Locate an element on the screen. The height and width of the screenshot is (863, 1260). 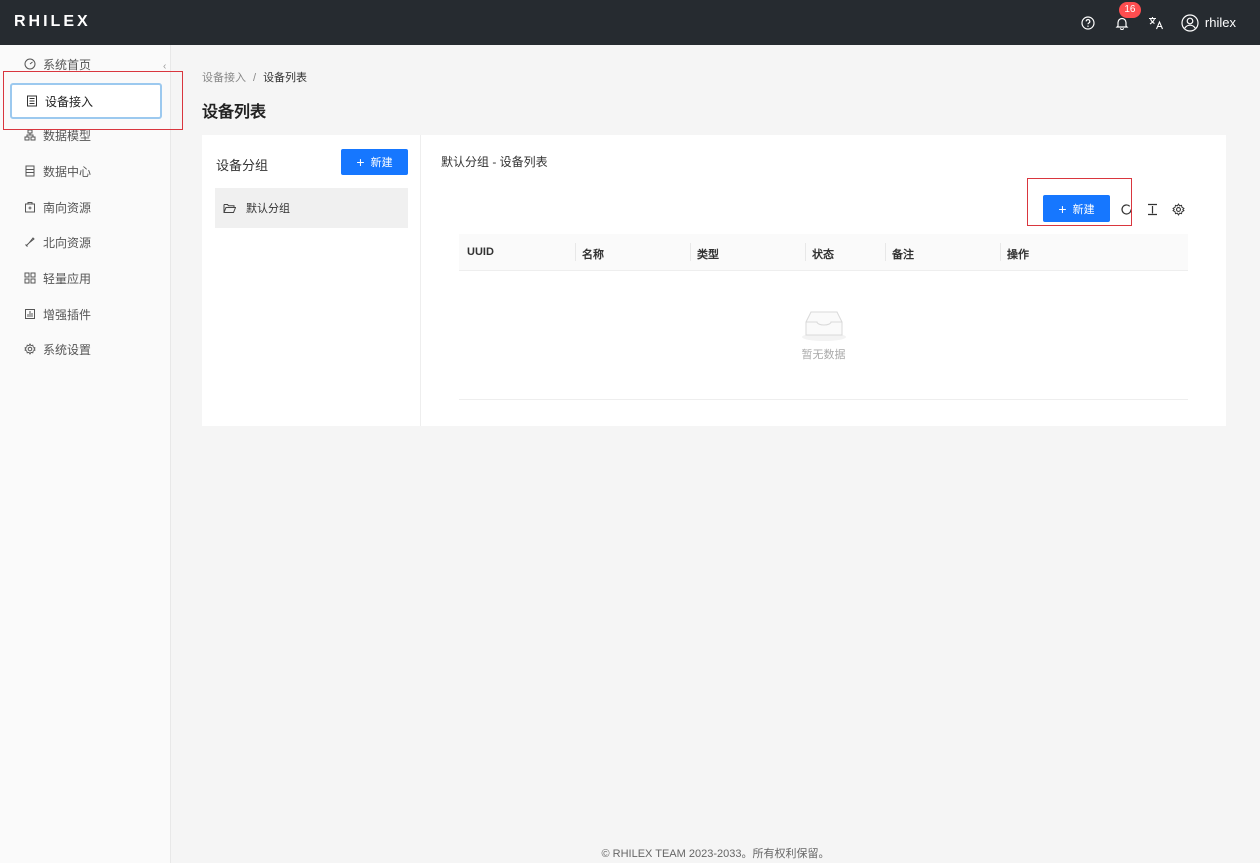
notification-badge: 16 is located at coordinates (1129, 9).